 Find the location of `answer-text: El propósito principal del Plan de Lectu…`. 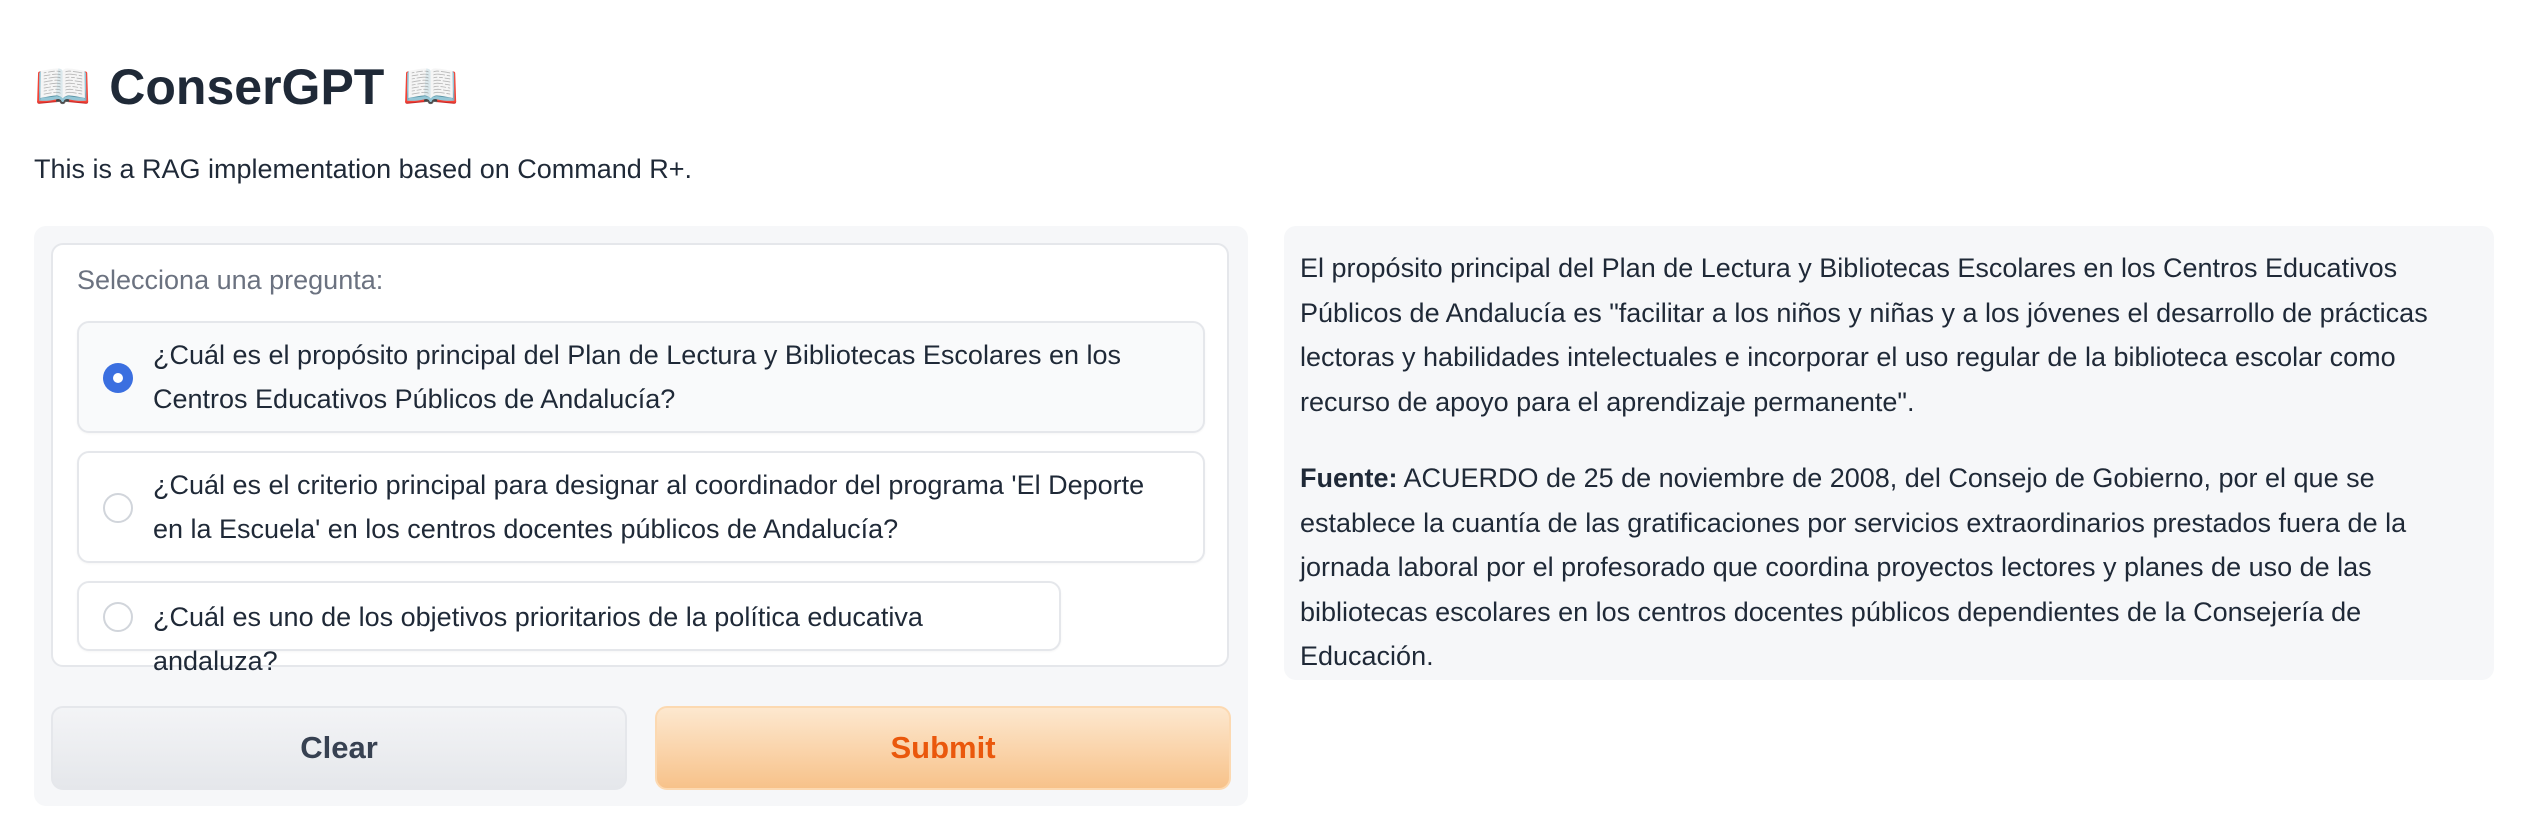

answer-text: El propósito principal del Plan de Lectu… is located at coordinates (1864, 335).